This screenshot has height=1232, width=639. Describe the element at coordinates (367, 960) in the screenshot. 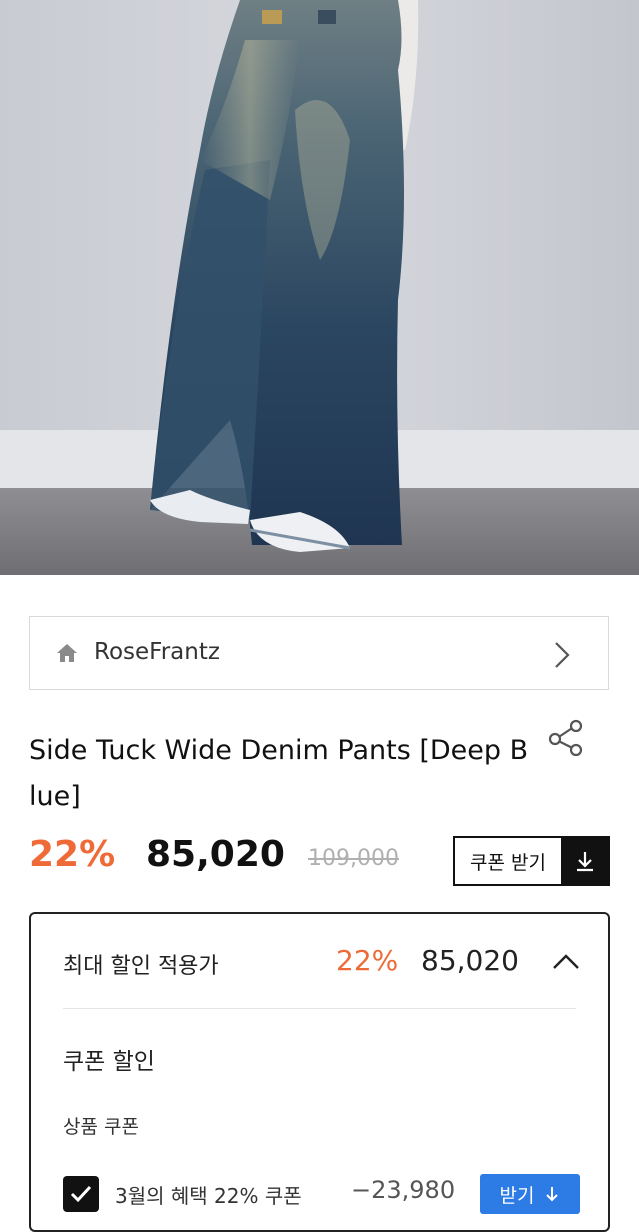

I see `panel-discount-rate: 22%` at that location.